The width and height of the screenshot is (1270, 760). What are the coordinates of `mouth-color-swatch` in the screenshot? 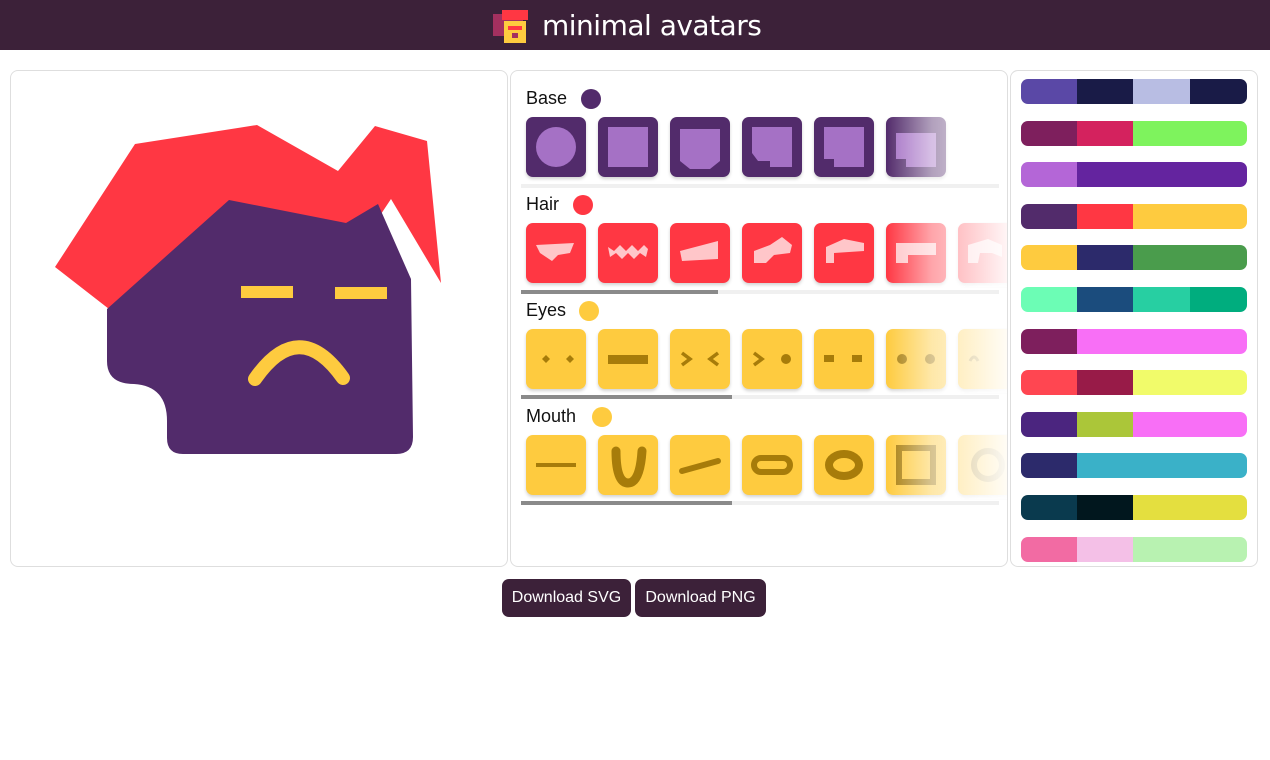 It's located at (602, 417).